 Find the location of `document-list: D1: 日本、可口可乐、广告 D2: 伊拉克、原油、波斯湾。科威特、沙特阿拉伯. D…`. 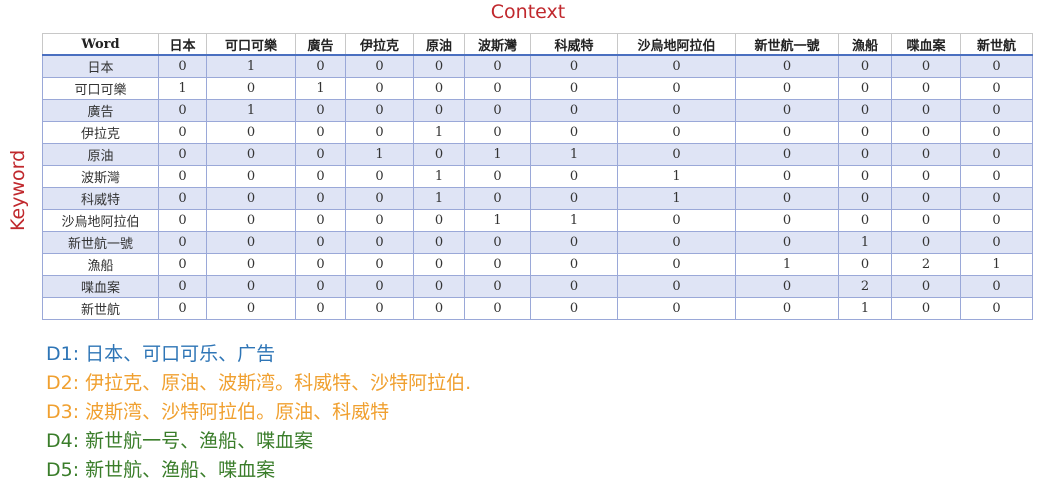

document-list: D1: 日本、可口可乐、广告 D2: 伊拉克、原油、波斯湾。科威特、沙特阿拉伯. D… is located at coordinates (258, 412).